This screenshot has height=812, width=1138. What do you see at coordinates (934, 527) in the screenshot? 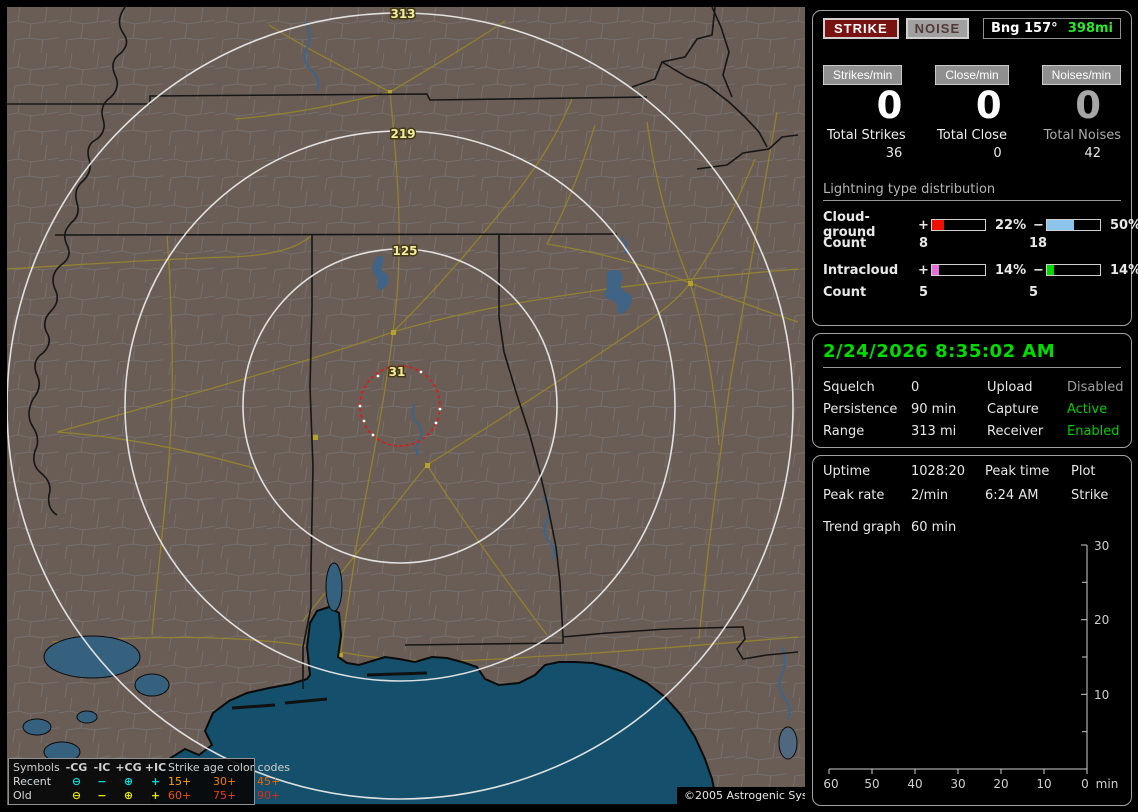
I see `trend-graph-value: 60 min` at bounding box center [934, 527].